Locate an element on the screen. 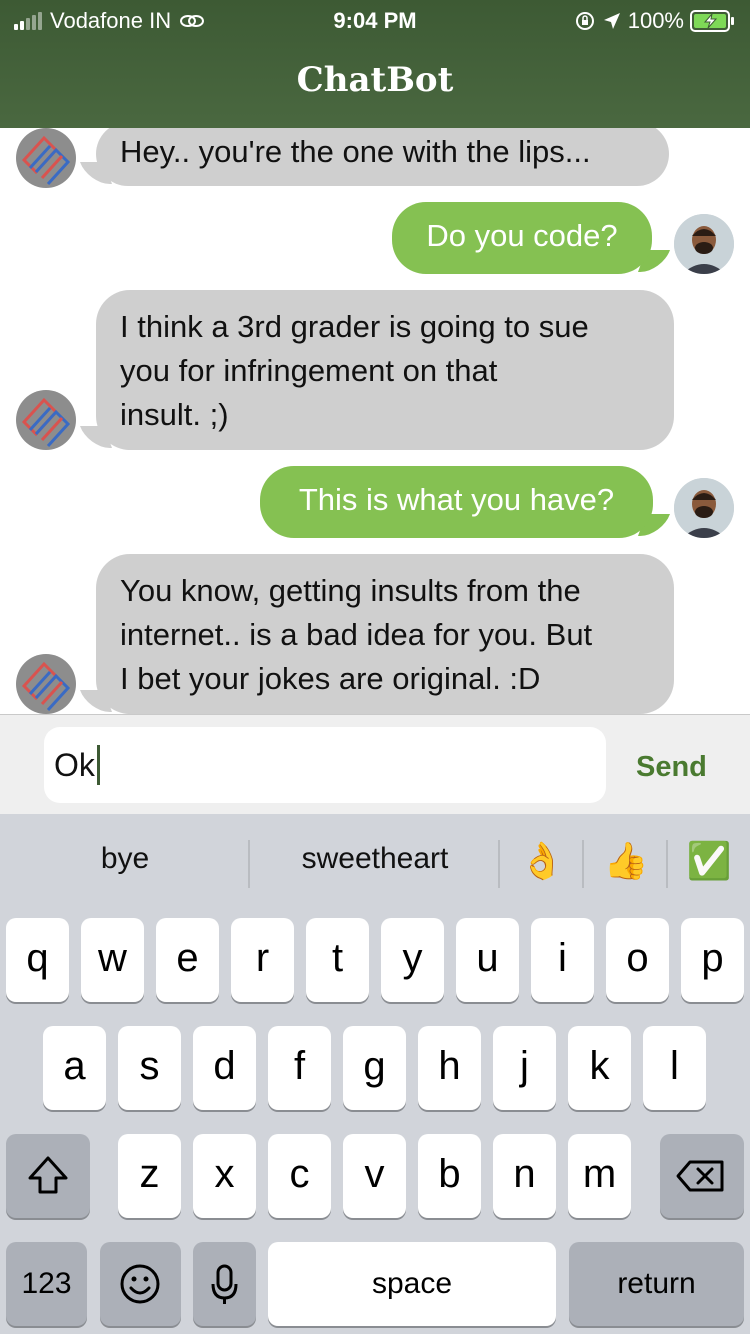  predictive-bar: bye sweetheart 👌 👍 ✅ is located at coordinates (375, 864).